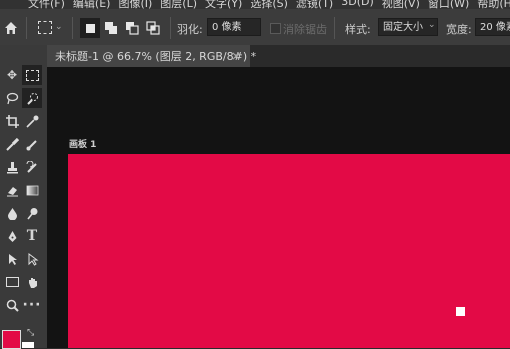  What do you see at coordinates (32, 305) in the screenshot?
I see `more-icon: ···` at bounding box center [32, 305].